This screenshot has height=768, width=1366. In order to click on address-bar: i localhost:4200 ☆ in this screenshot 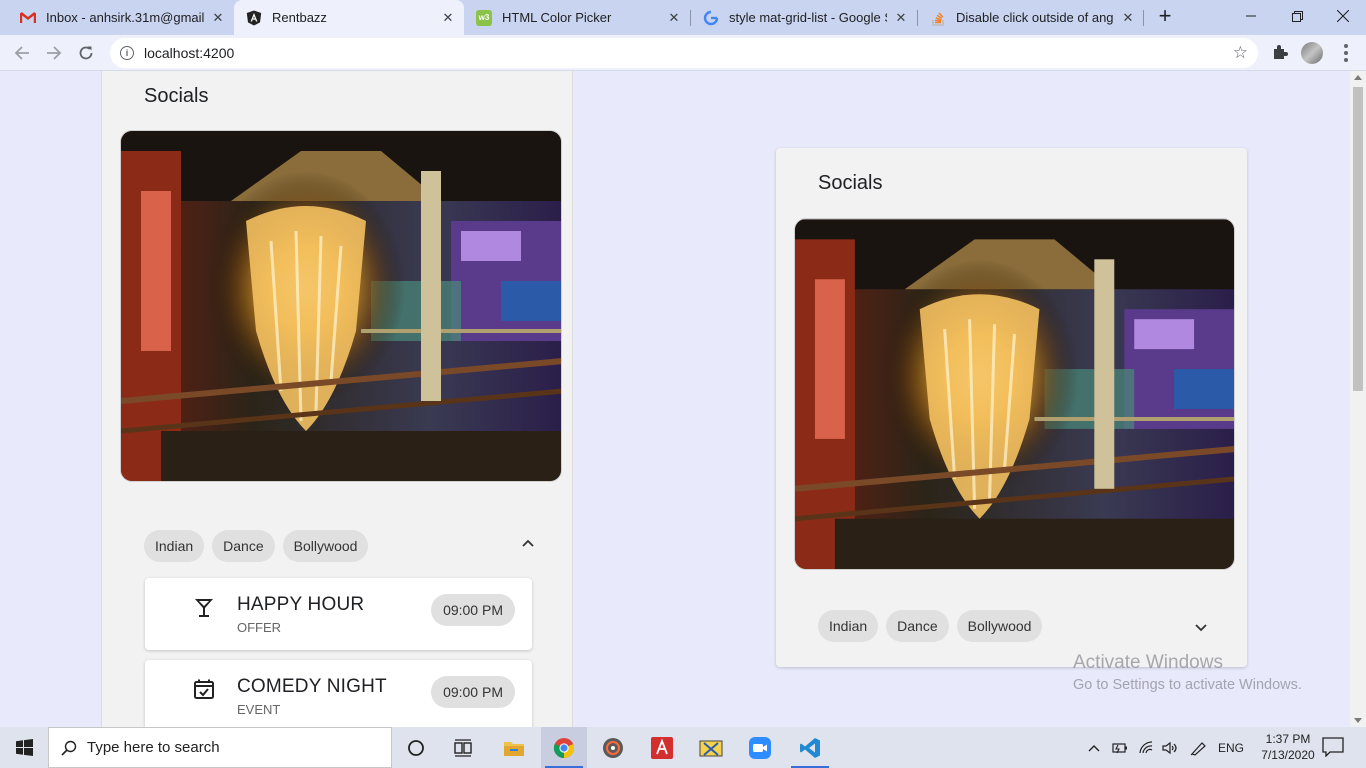, I will do `click(684, 53)`.